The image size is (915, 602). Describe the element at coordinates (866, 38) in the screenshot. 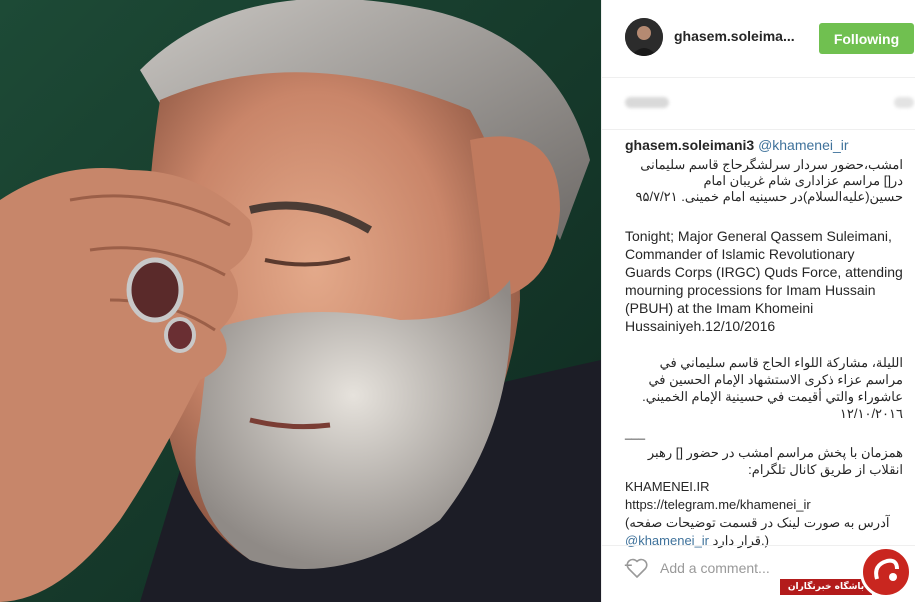

I see `following-button: Following` at that location.